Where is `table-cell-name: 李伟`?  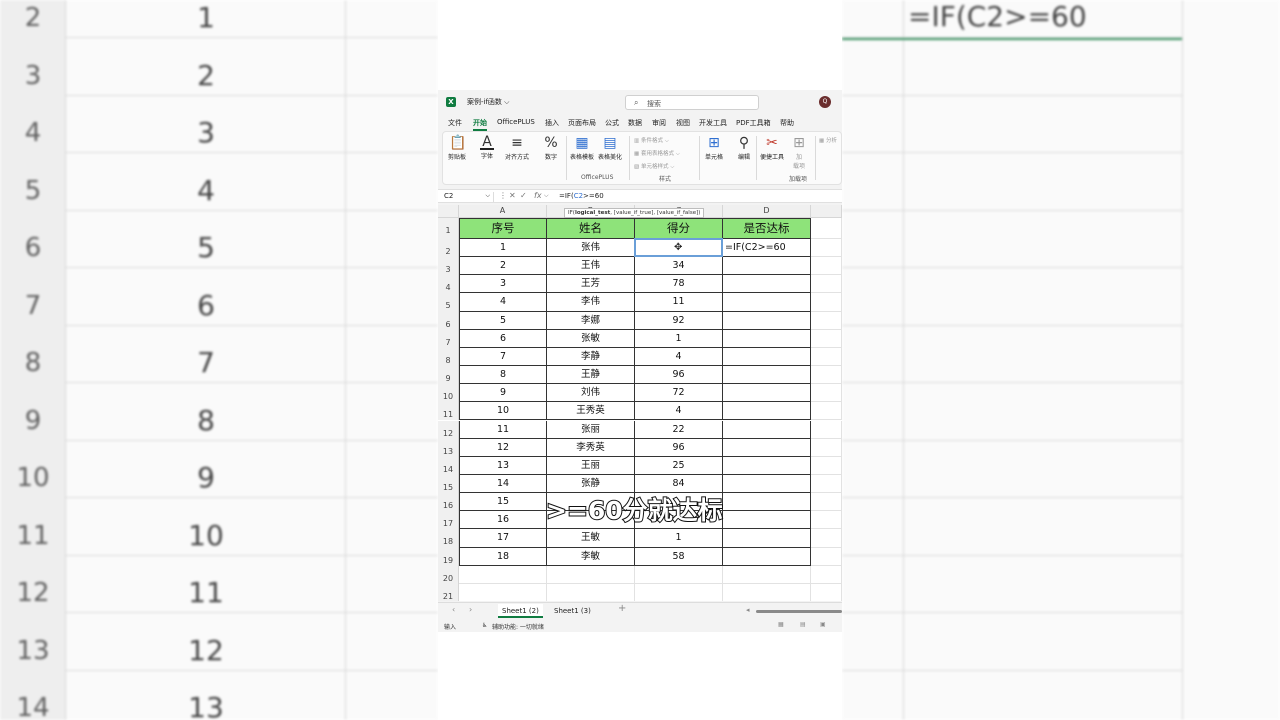
table-cell-name: 李伟 is located at coordinates (591, 302).